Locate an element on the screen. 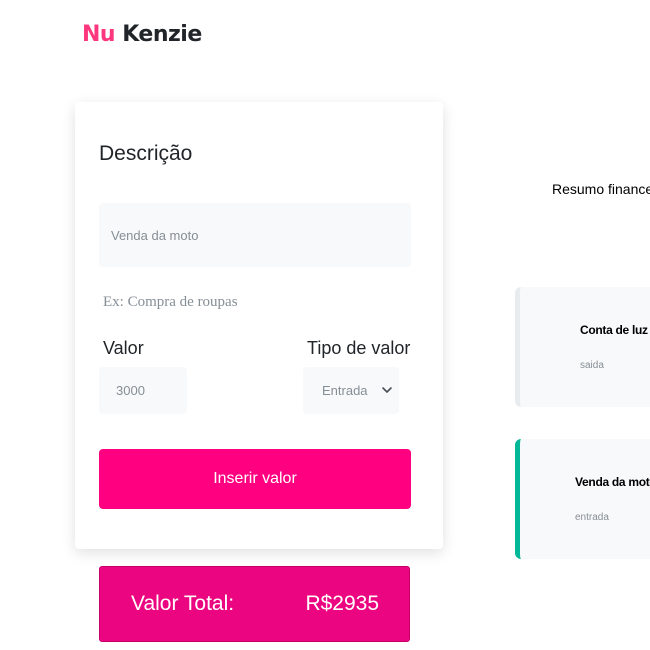  total-amount: R$2935 is located at coordinates (342, 603).